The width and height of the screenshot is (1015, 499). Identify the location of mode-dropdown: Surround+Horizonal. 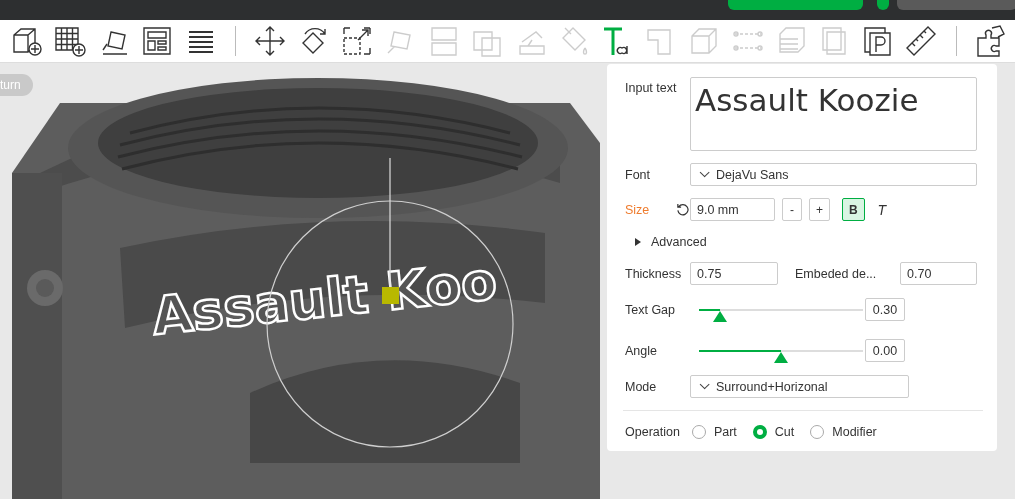
(799, 386).